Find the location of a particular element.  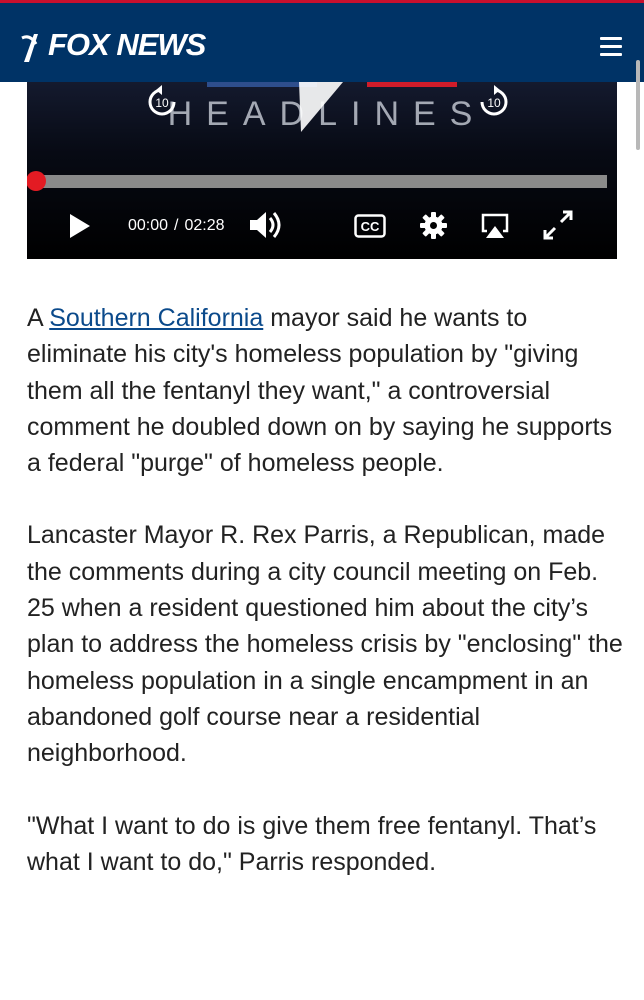

menu-button is located at coordinates (611, 48).